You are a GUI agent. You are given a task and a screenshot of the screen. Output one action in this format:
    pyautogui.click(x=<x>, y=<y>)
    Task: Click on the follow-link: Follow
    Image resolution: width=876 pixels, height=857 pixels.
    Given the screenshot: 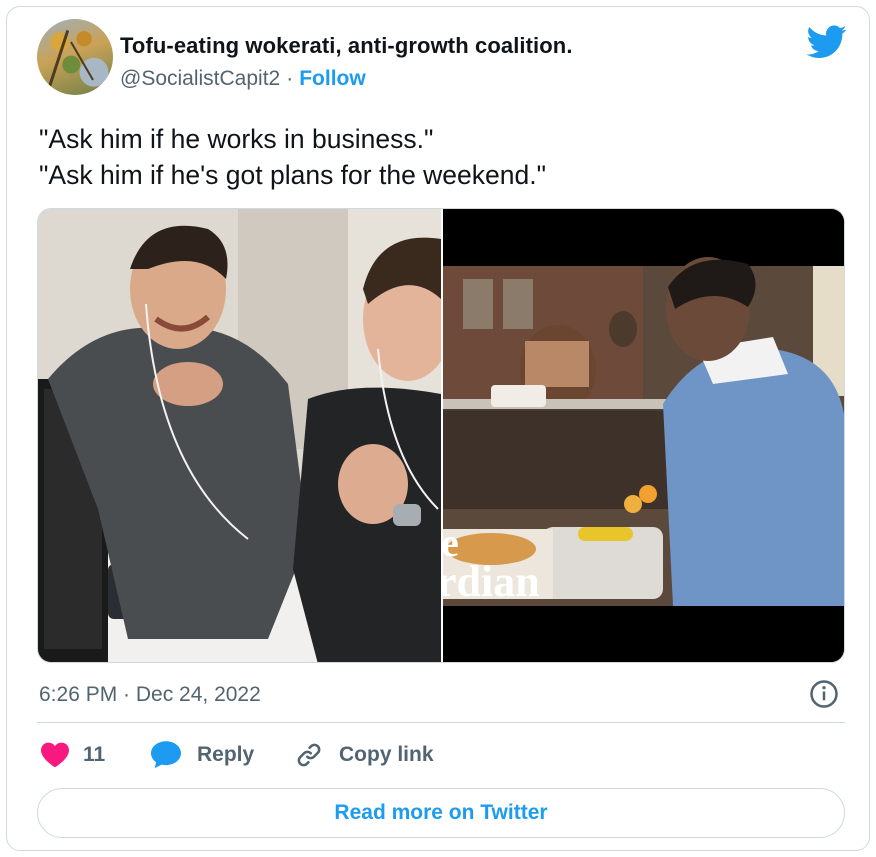 What is the action you would take?
    pyautogui.click(x=332, y=78)
    